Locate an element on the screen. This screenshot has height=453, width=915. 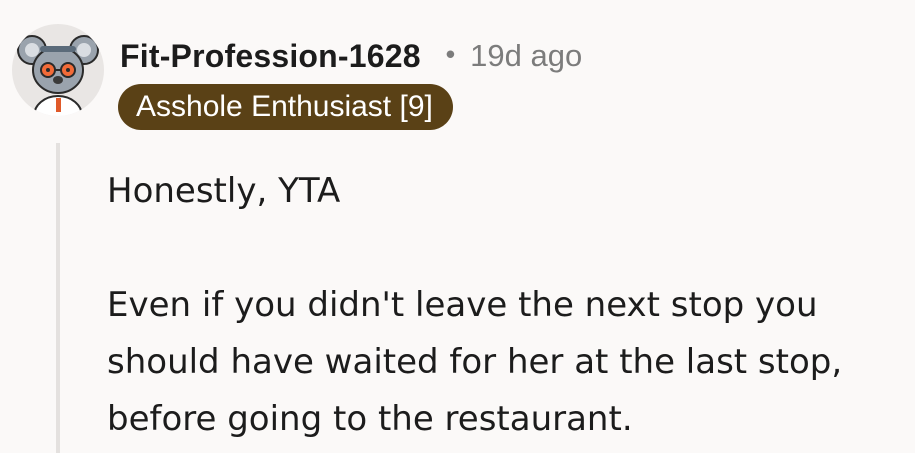
koala-snoo-avatar-icon is located at coordinates (58, 70).